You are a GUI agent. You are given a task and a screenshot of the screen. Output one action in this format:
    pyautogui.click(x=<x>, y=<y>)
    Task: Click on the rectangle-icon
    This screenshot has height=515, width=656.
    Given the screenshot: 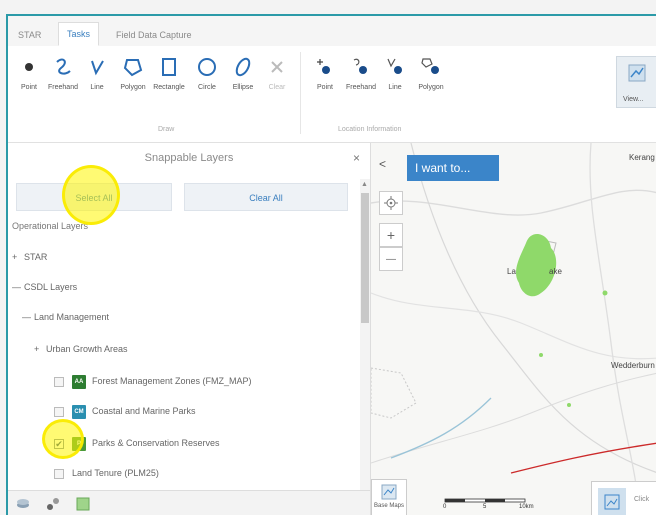 What is the action you would take?
    pyautogui.click(x=169, y=67)
    